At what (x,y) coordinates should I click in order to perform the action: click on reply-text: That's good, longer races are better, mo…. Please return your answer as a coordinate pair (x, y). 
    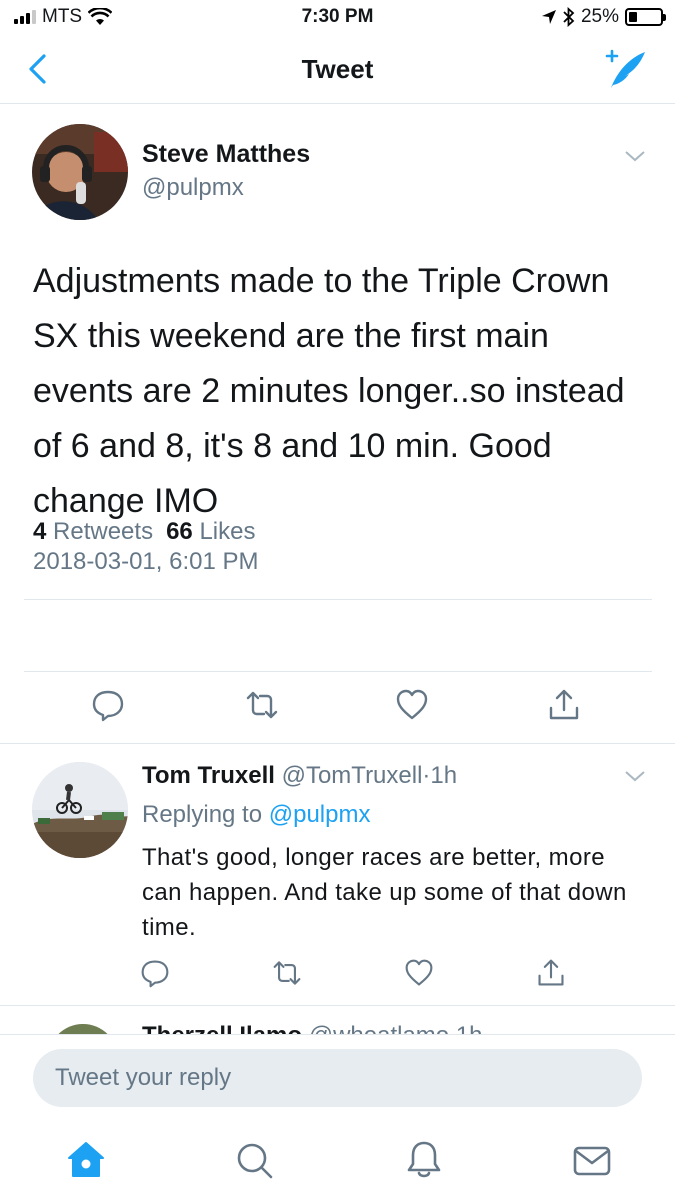
    Looking at the image, I should click on (384, 892).